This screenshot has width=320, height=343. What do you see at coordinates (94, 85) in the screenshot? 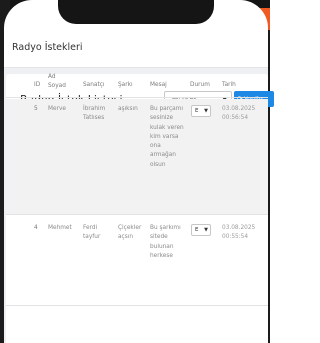
I see `column-header-artist: Sanatçı` at bounding box center [94, 85].